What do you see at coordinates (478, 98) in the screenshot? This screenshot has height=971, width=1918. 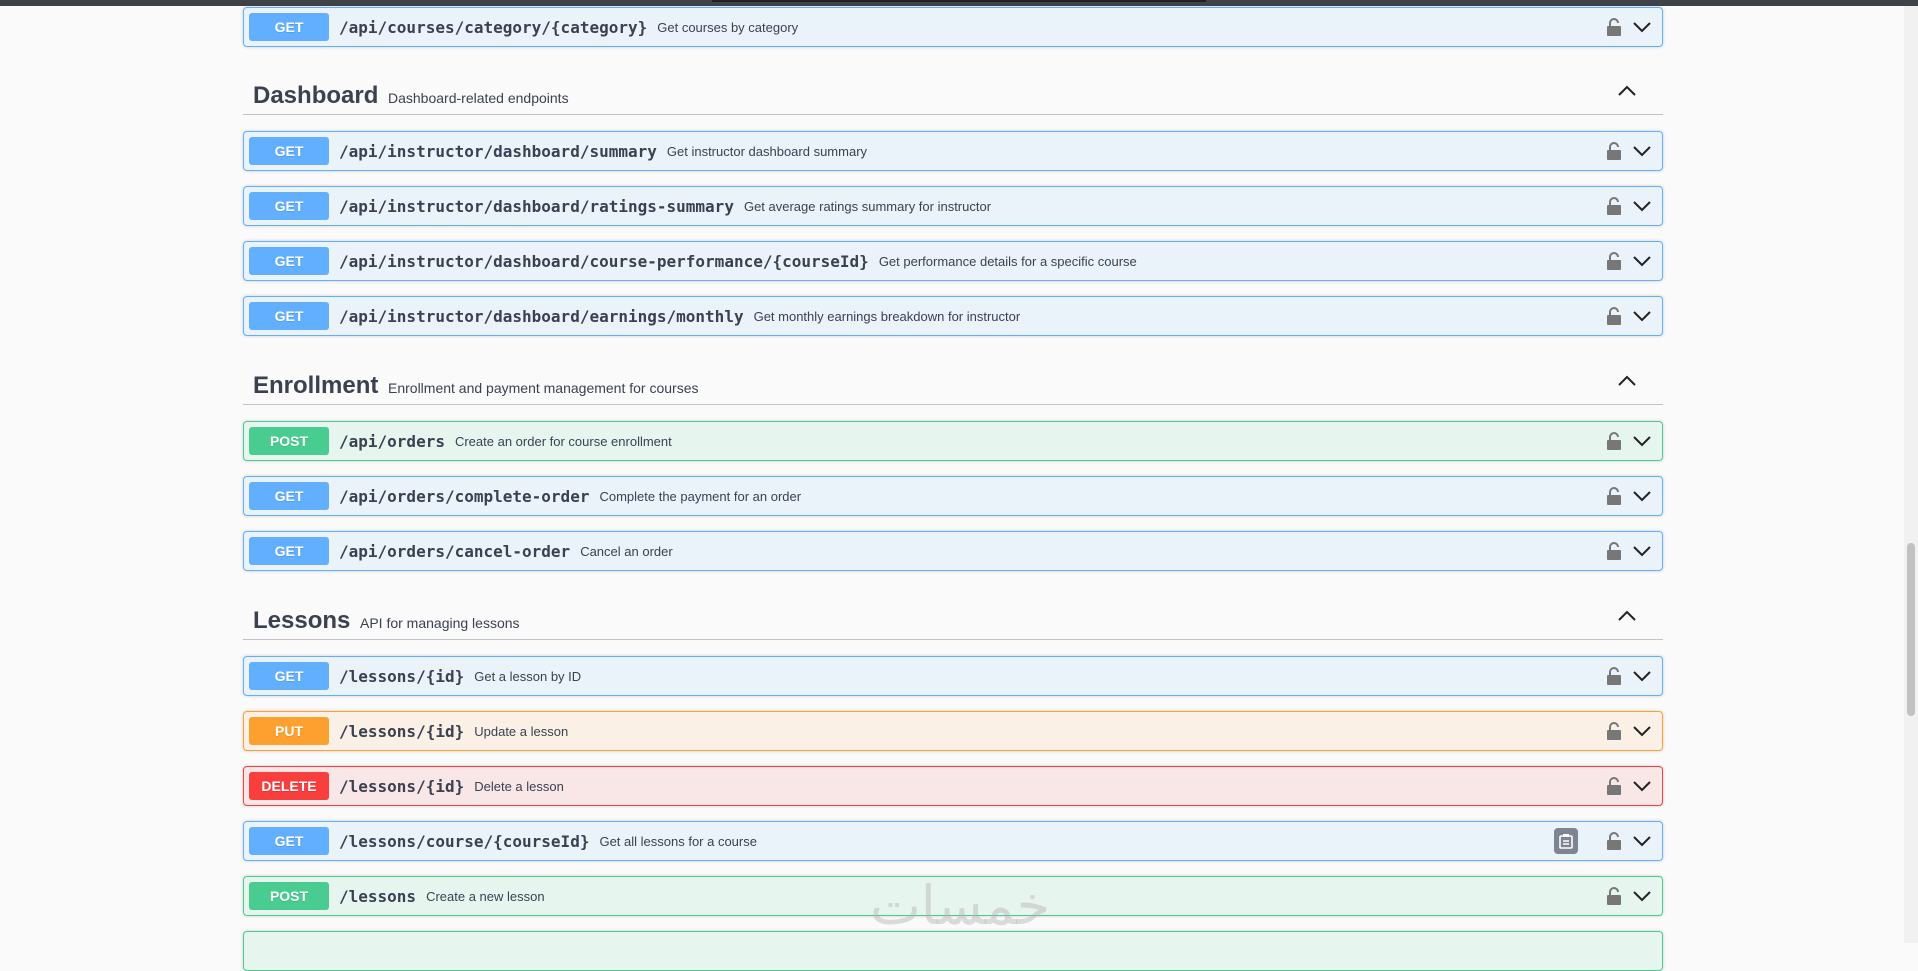 I see `tag-description: Dashboard-related endpoints` at bounding box center [478, 98].